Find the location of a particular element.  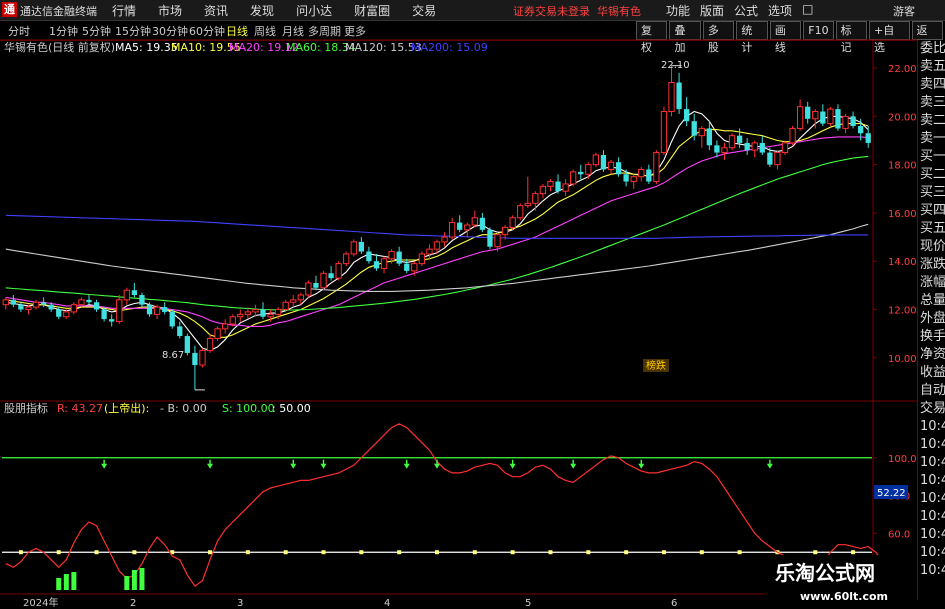

sidebar-item: 买三 is located at coordinates (931, 193).